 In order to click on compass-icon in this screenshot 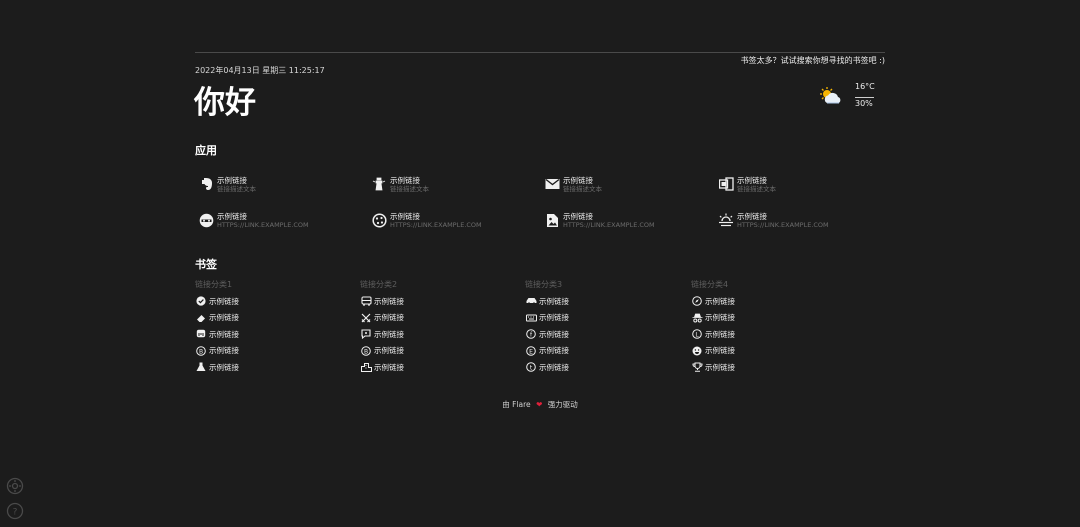, I will do `click(697, 301)`.